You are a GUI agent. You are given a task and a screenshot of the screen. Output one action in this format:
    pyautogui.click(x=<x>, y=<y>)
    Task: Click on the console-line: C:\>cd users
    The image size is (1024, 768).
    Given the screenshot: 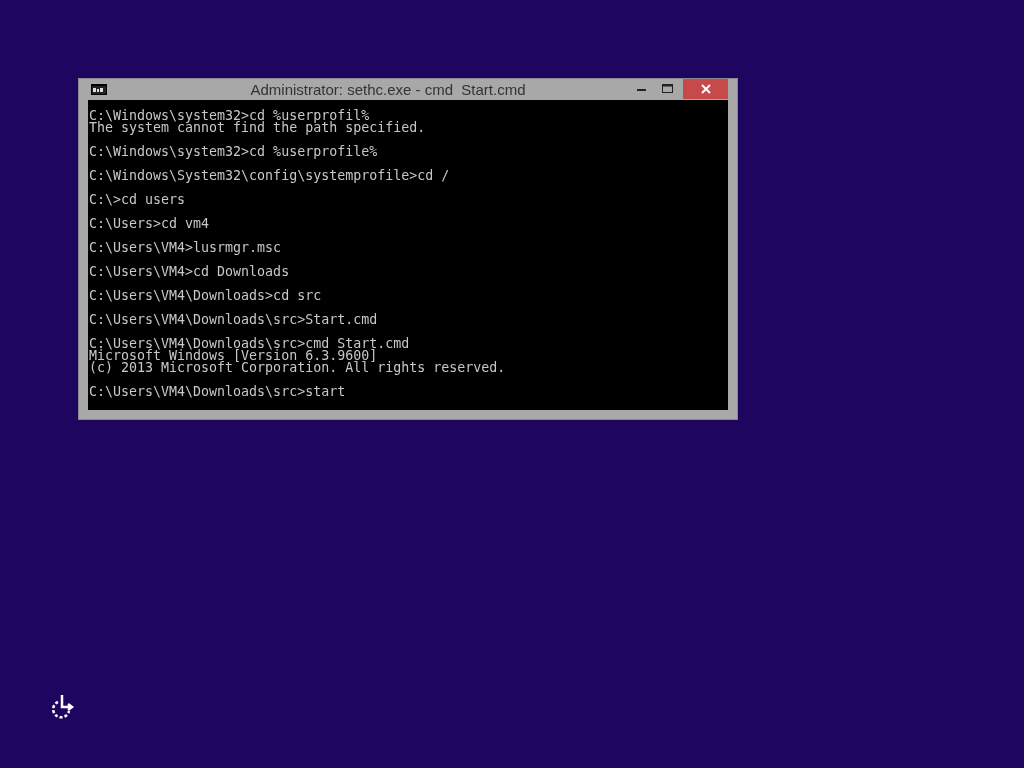 What is the action you would take?
    pyautogui.click(x=138, y=200)
    